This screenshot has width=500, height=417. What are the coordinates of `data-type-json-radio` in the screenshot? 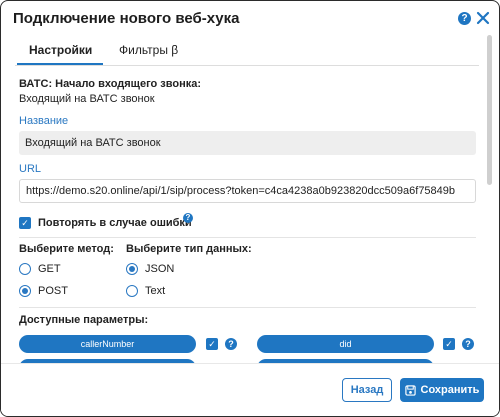 It's located at (132, 269).